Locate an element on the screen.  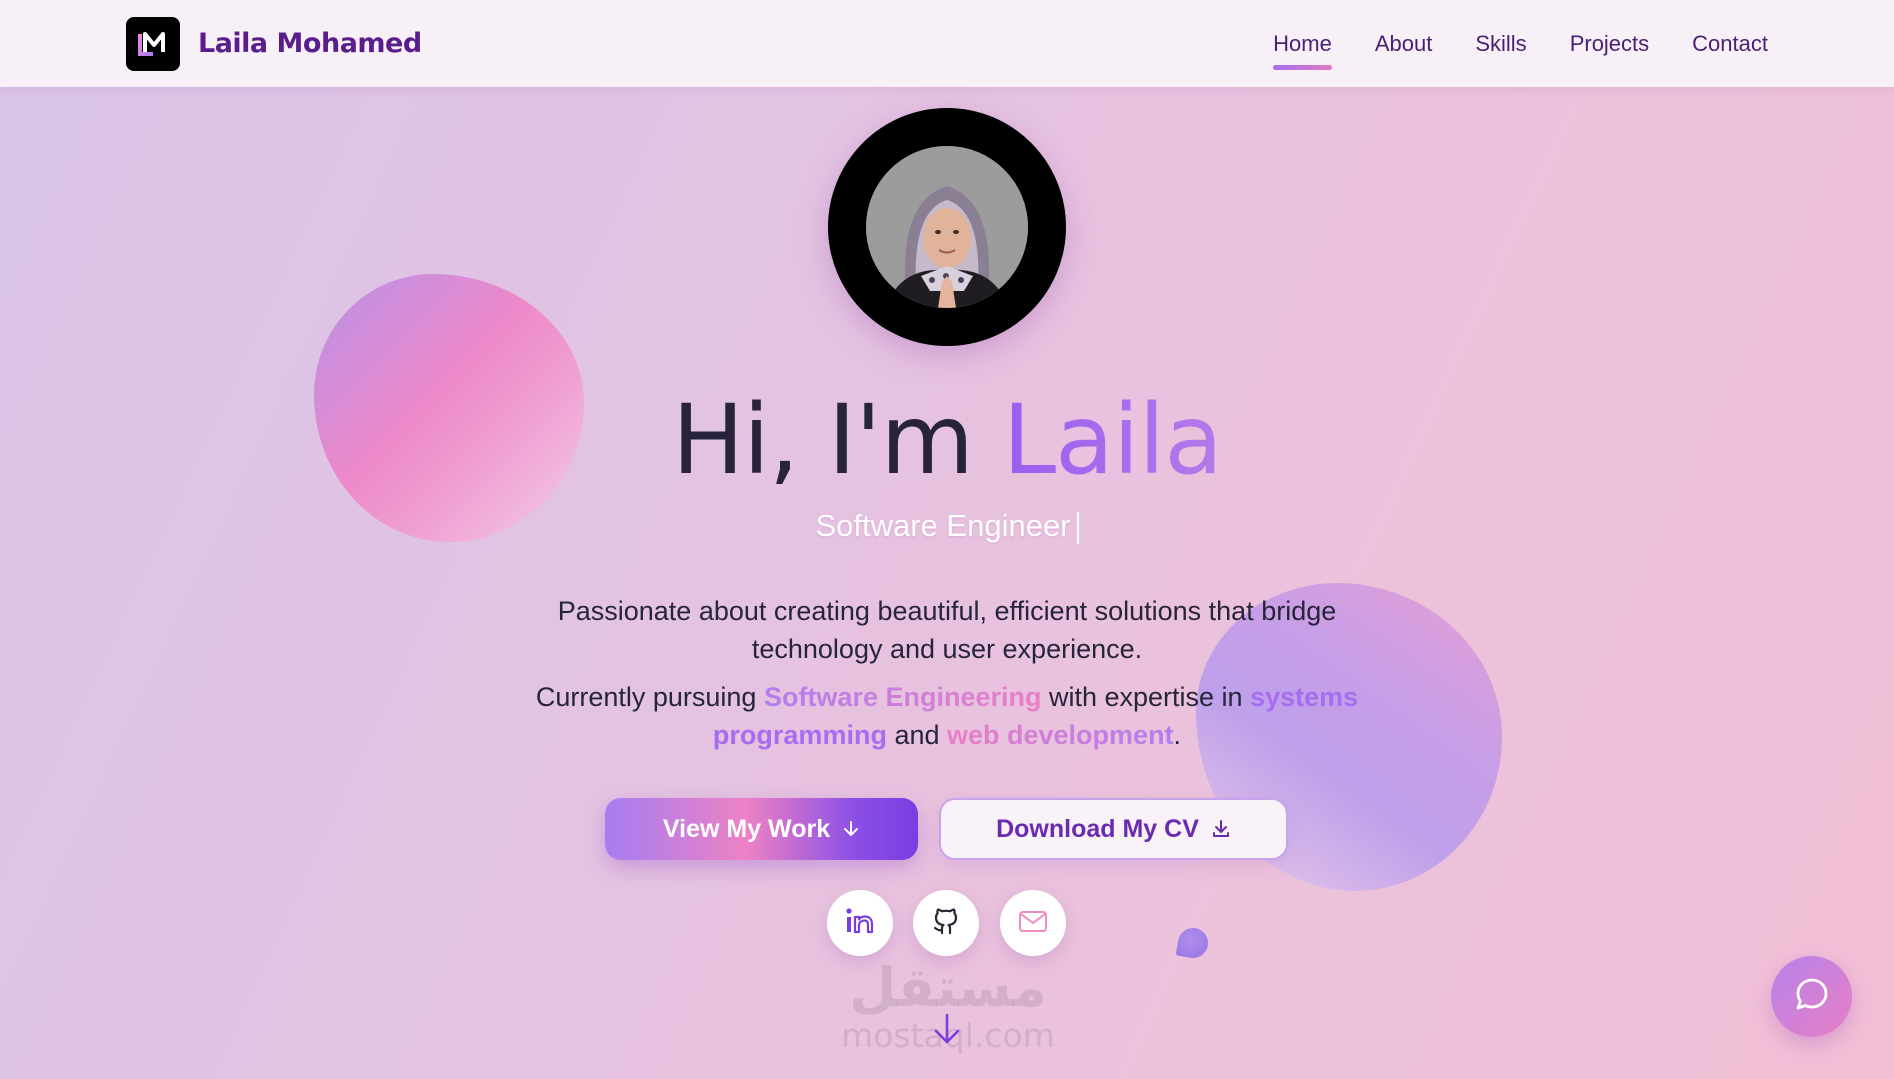
nav-item-skills: Skills is located at coordinates (1500, 44).